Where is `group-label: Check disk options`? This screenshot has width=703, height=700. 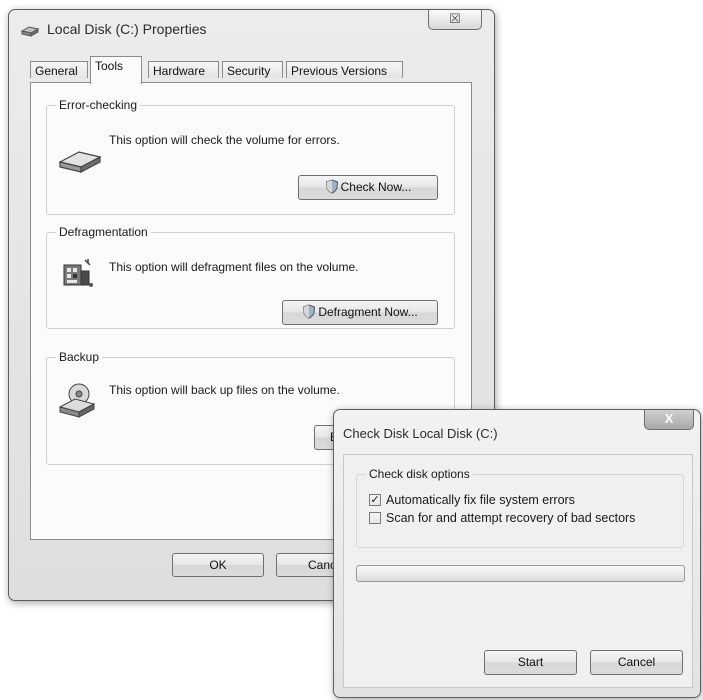
group-label: Check disk options is located at coordinates (419, 474).